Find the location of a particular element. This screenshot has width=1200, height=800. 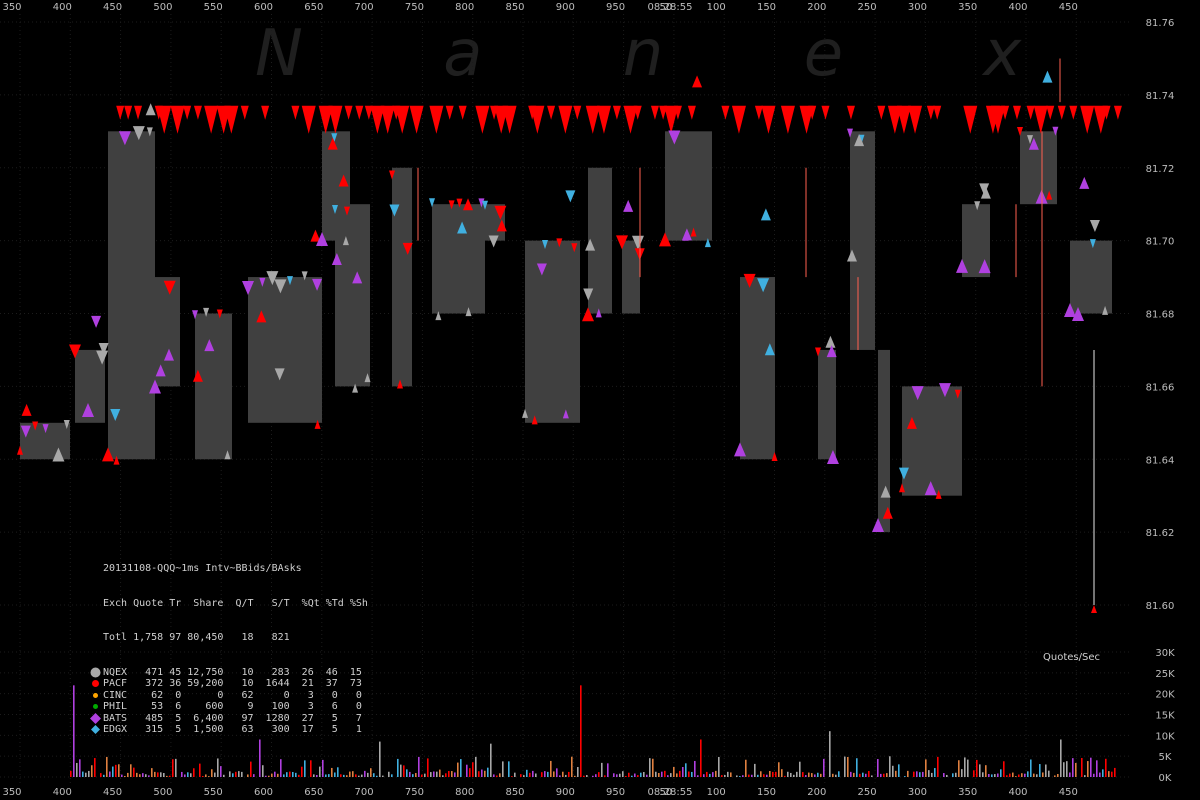

time-tick-top: 100 is located at coordinates (716, 7).